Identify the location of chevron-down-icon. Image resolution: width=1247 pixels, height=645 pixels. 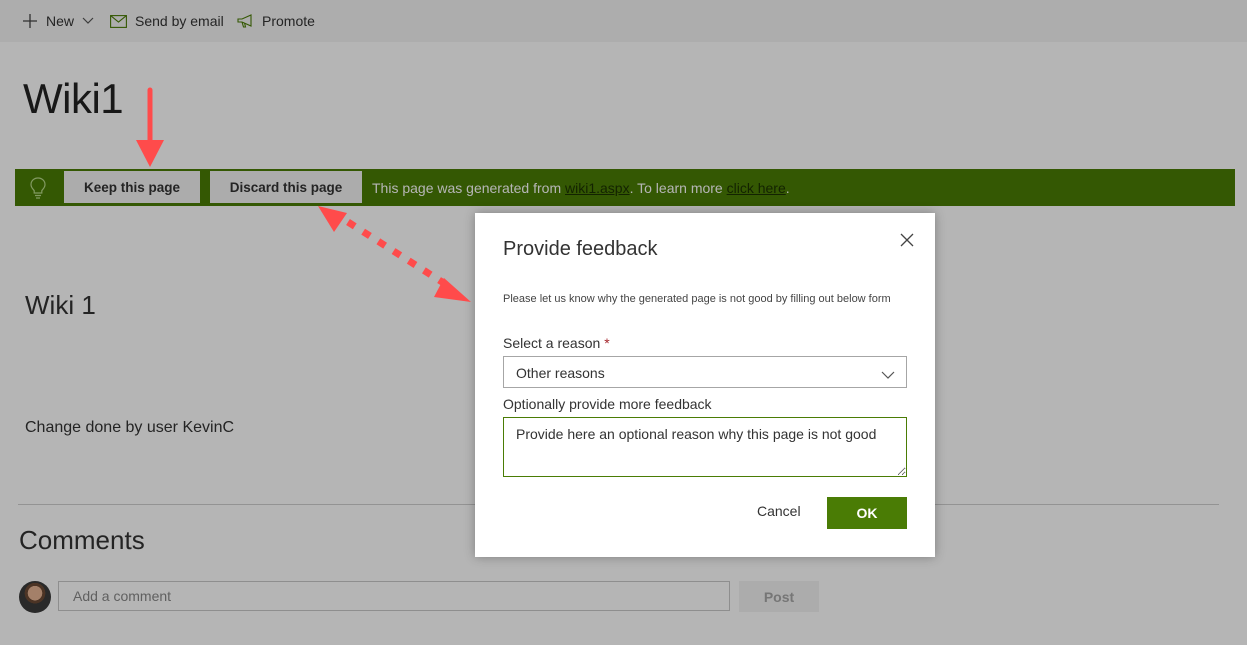
(888, 376).